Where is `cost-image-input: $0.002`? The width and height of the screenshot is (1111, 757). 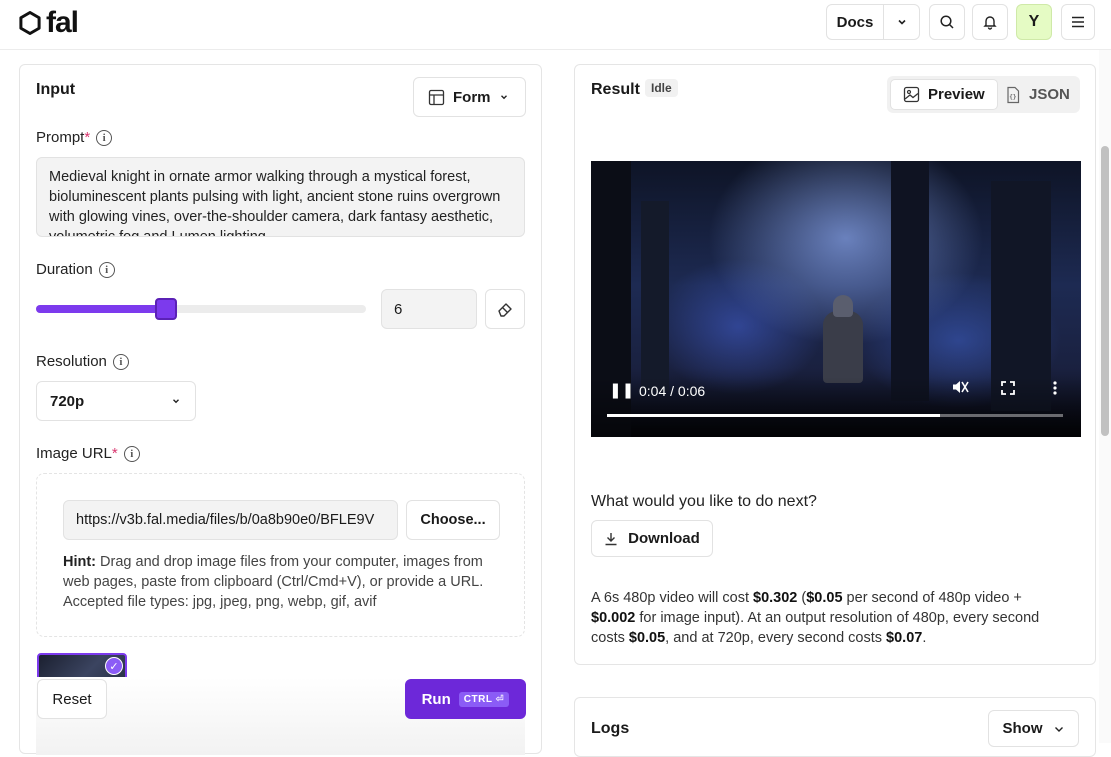
cost-image-input: $0.002 is located at coordinates (613, 618).